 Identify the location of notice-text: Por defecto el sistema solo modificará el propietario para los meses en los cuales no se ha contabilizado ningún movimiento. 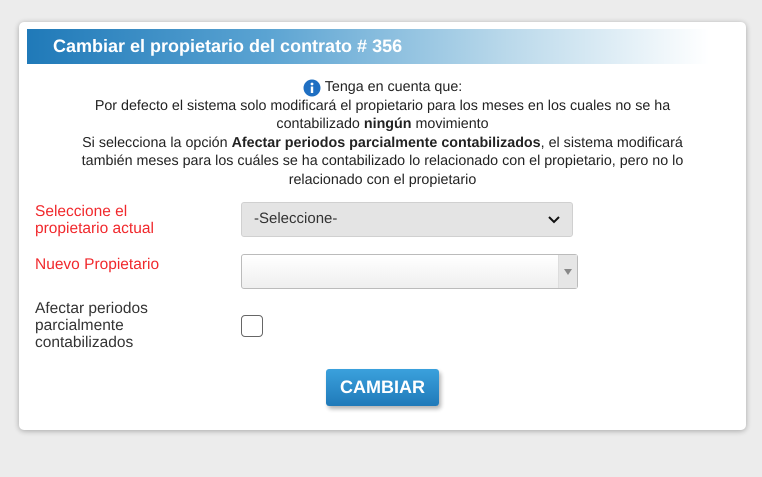
(383, 115).